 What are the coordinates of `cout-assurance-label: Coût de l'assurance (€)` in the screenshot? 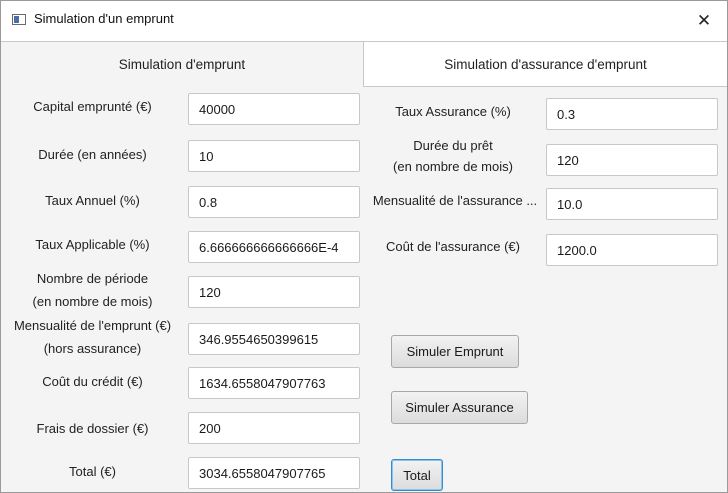 It's located at (453, 246).